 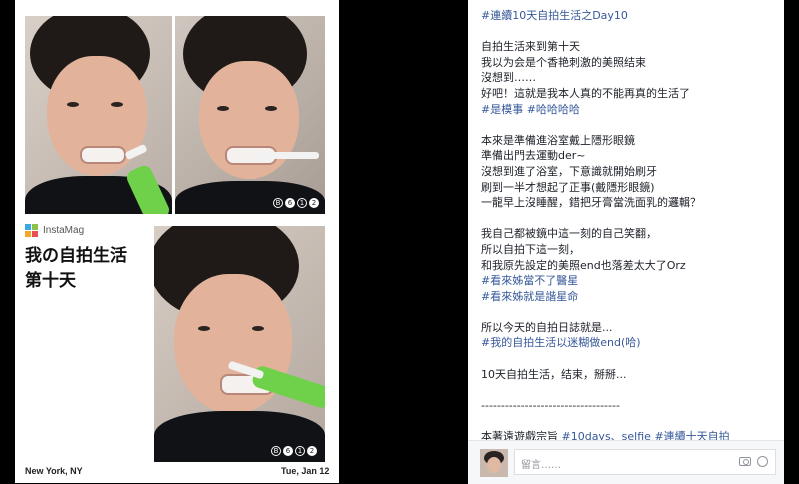 I want to click on post-line: 和我原先設定的美照end也落差太大了Orz, so click(x=583, y=265).